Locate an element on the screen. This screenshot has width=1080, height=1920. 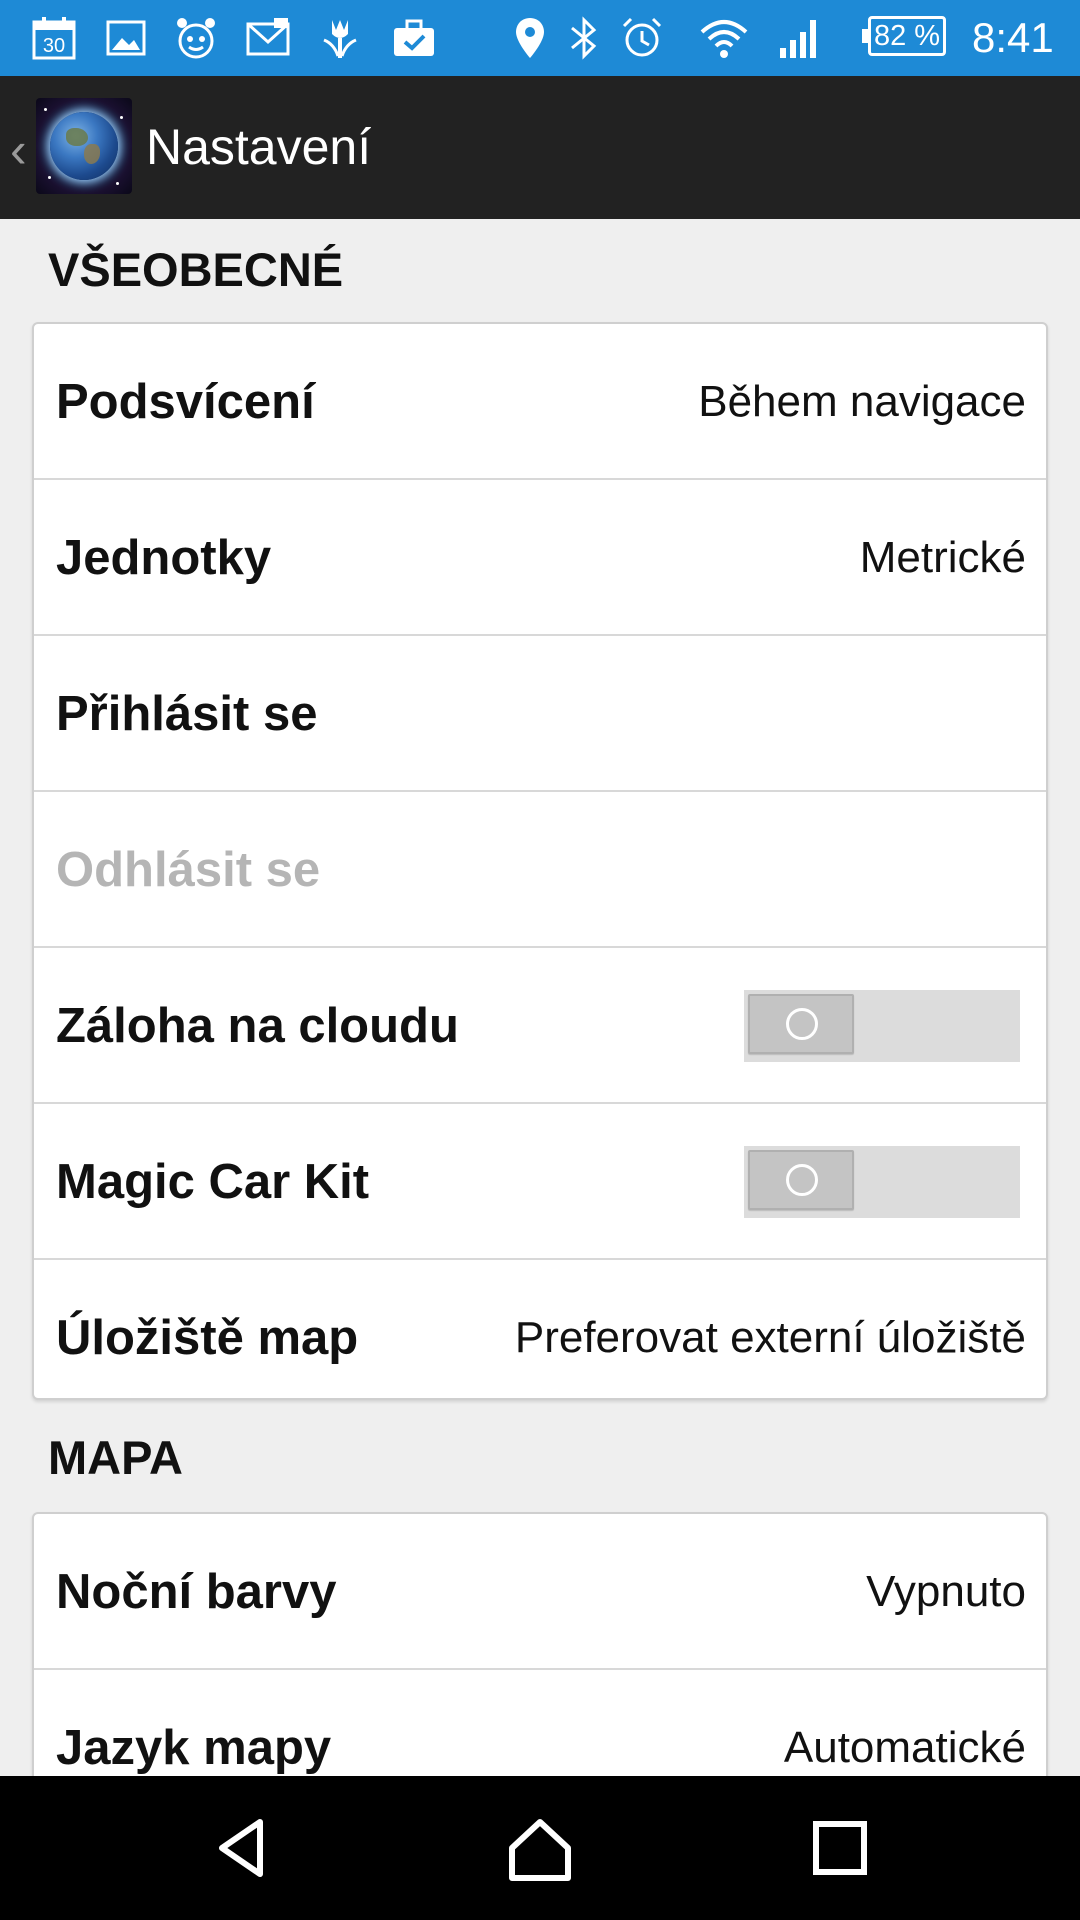
location-icon is located at coordinates (530, 38).